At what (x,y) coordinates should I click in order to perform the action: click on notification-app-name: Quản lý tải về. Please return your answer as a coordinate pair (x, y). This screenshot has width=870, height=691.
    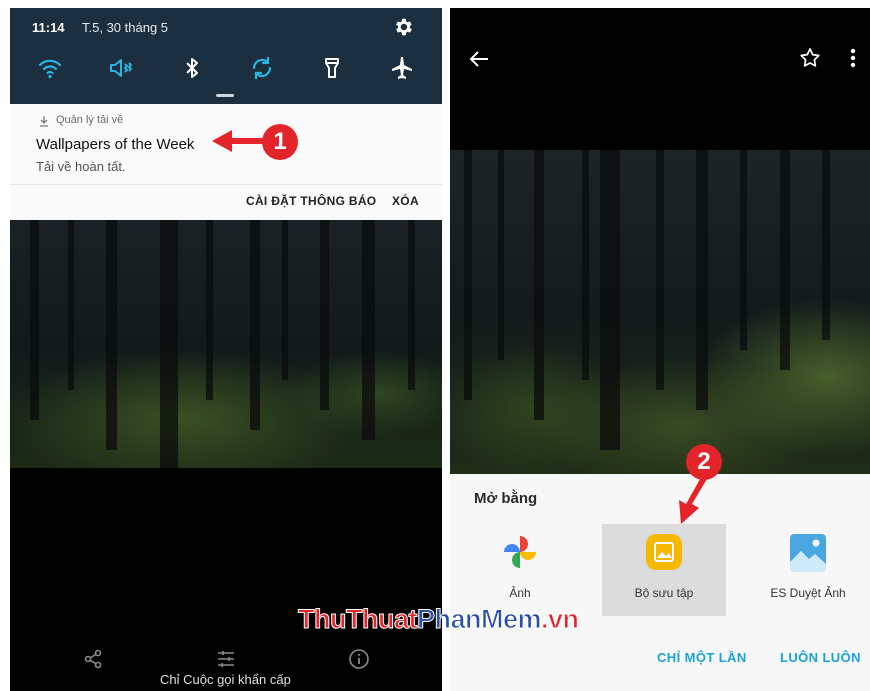
    Looking at the image, I should click on (90, 120).